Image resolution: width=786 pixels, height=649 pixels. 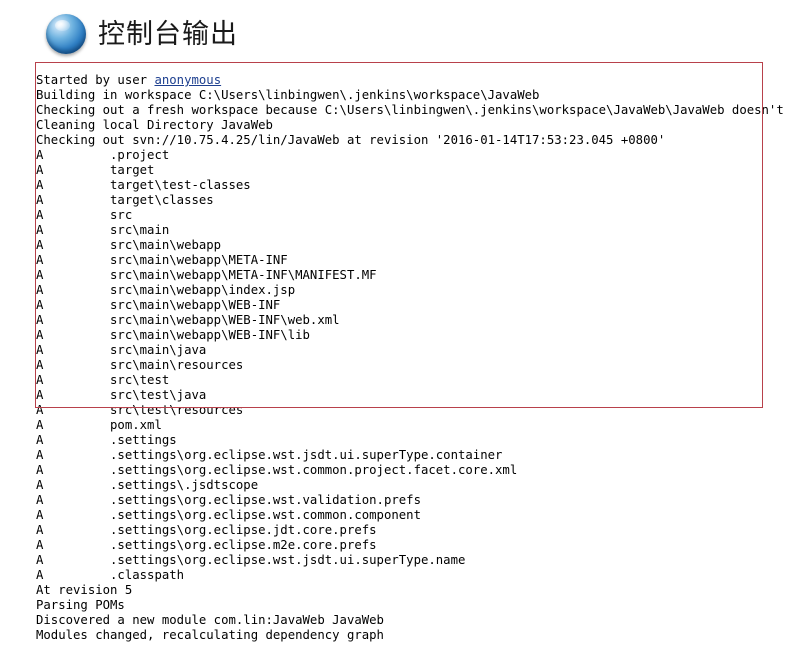 I want to click on console-line: A target\test-classes, so click(x=143, y=185).